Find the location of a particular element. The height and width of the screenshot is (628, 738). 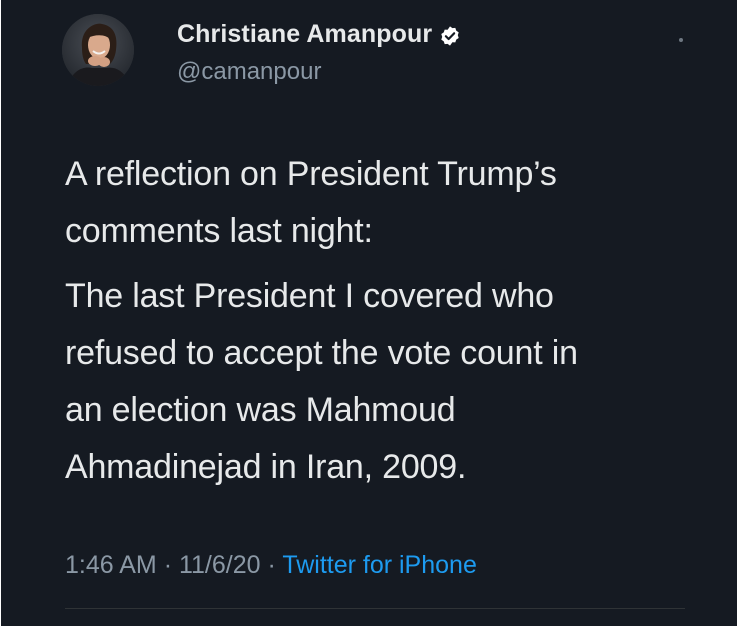

tweet-source-link: Twitter for iPhone is located at coordinates (379, 565).